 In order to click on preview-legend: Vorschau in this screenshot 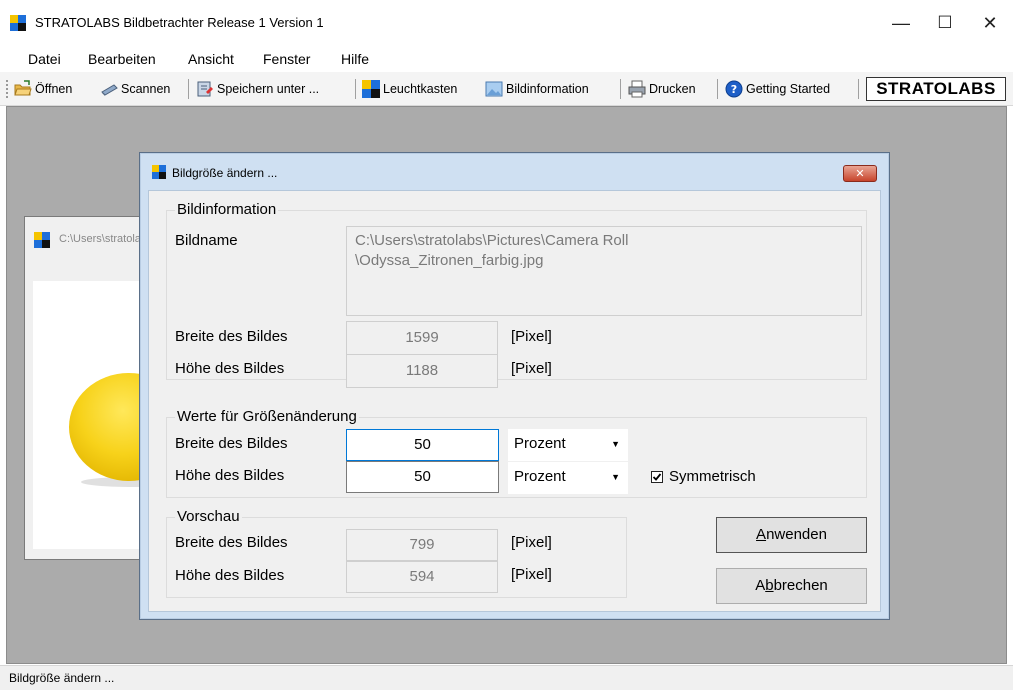, I will do `click(208, 516)`.